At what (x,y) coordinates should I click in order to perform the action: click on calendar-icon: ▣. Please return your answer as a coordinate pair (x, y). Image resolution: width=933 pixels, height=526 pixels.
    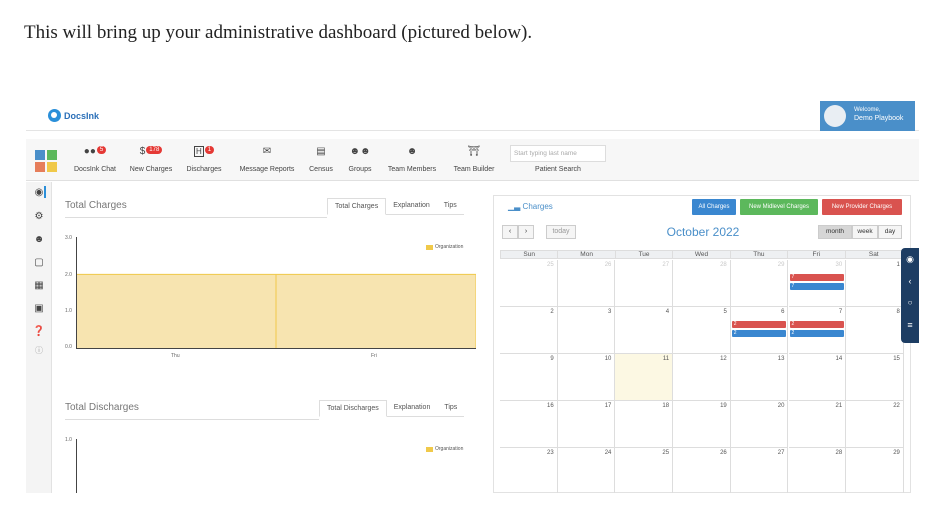
    Looking at the image, I should click on (39, 309).